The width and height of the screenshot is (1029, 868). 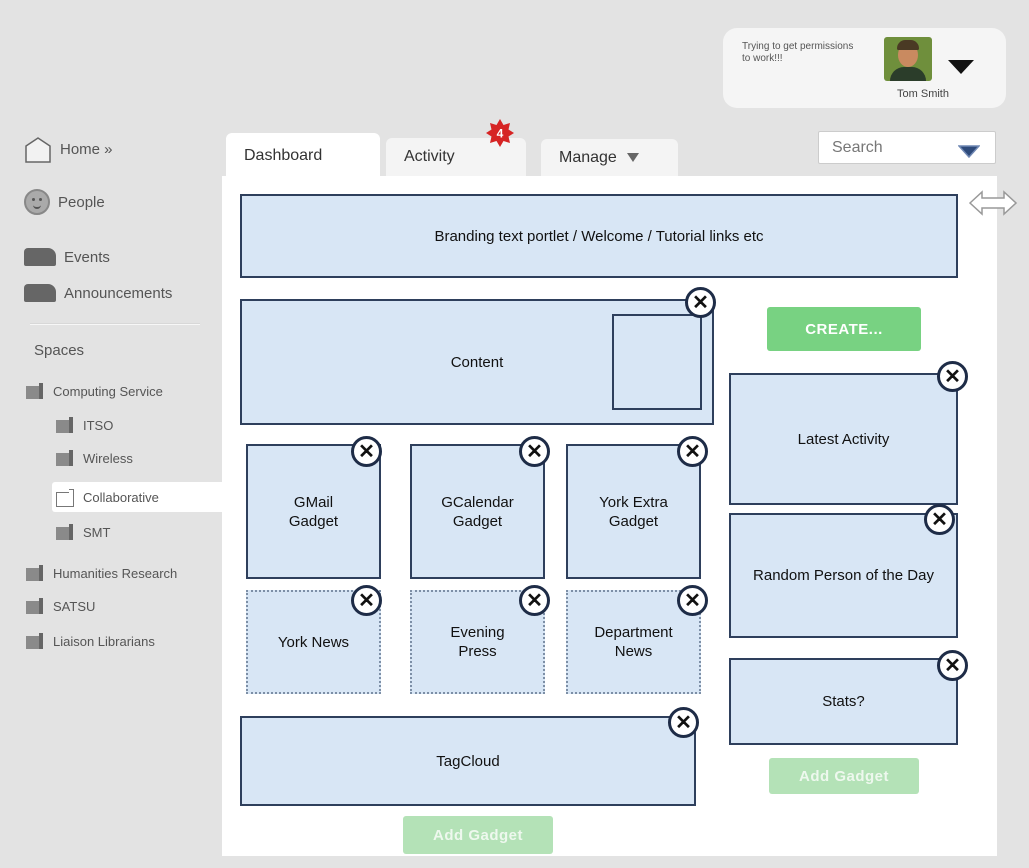 I want to click on tab-manage: Manage, so click(x=609, y=157).